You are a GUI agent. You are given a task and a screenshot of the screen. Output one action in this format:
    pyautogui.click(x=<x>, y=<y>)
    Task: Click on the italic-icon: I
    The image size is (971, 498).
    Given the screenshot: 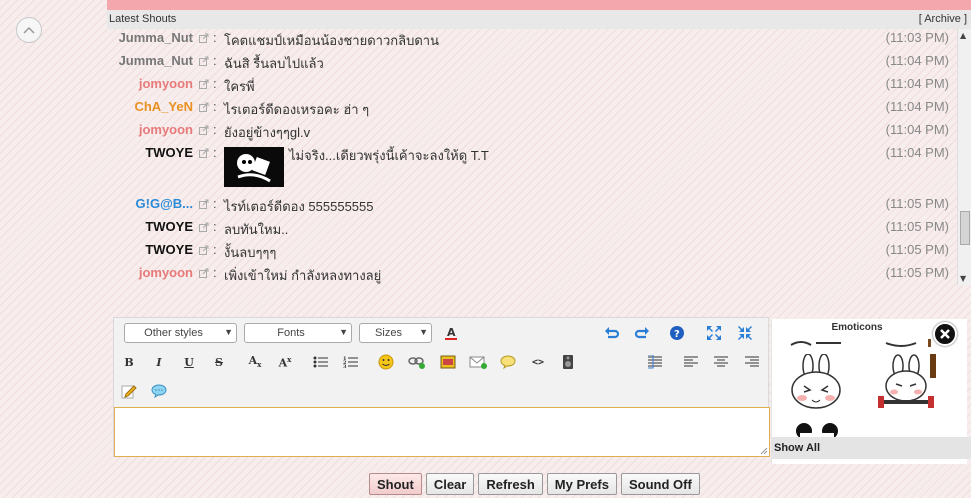 What is the action you would take?
    pyautogui.click(x=159, y=362)
    